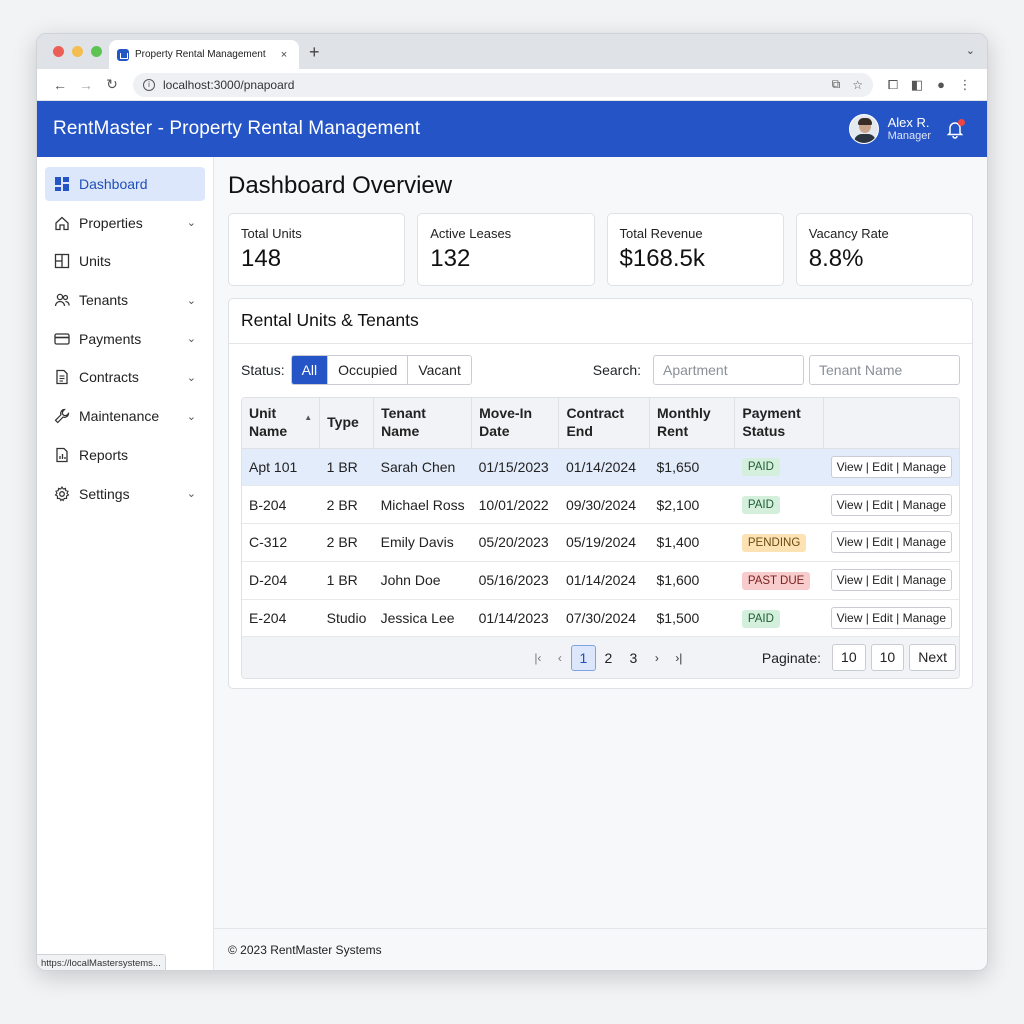 This screenshot has width=1024, height=1024. Describe the element at coordinates (633, 658) in the screenshot. I see `page-number-3: 3` at that location.